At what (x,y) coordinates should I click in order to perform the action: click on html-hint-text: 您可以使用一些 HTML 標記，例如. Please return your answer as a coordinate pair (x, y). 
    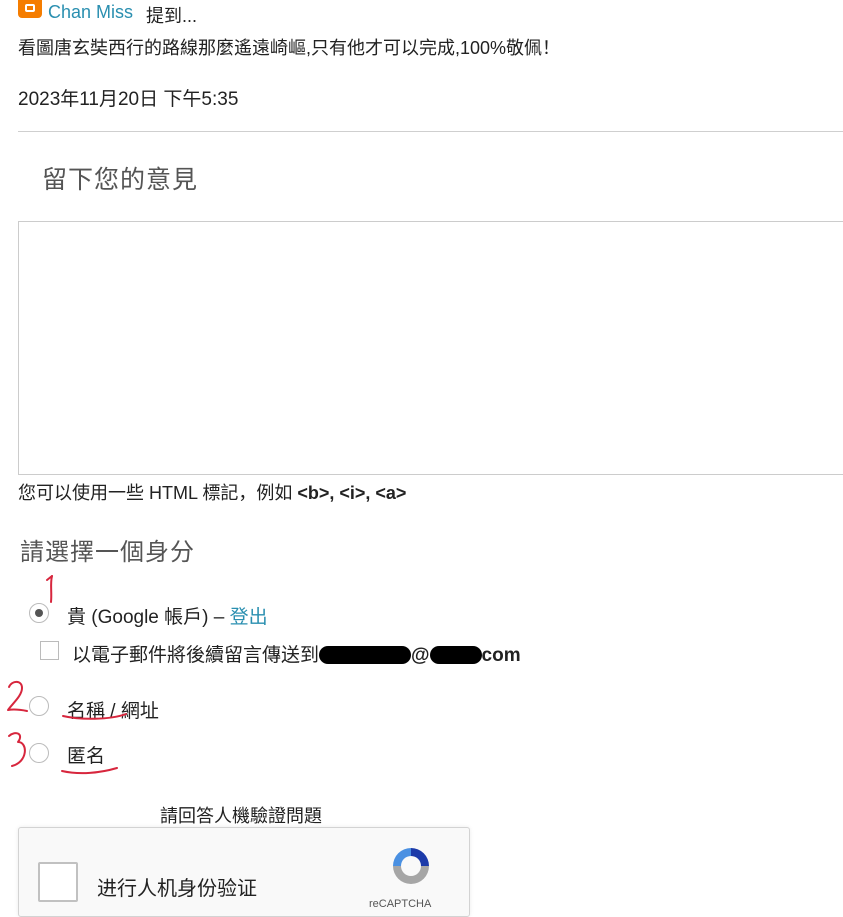
    Looking at the image, I should click on (155, 493).